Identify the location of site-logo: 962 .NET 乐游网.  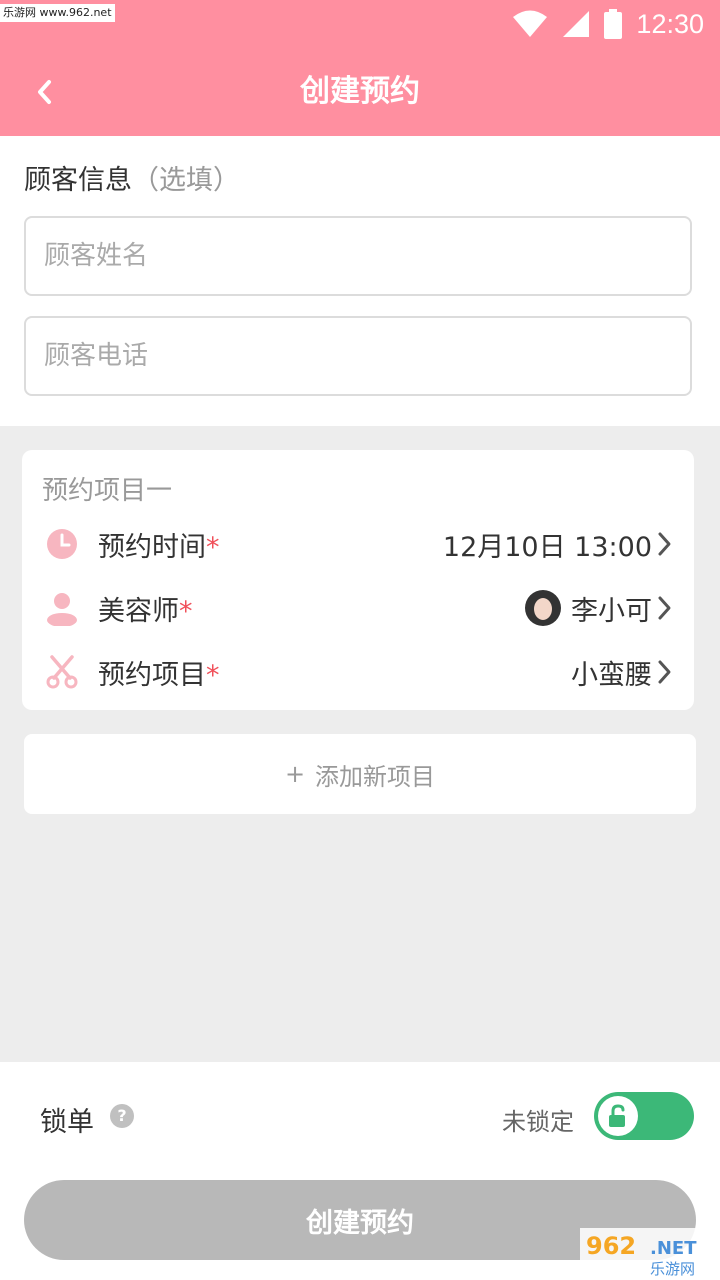
(650, 1254).